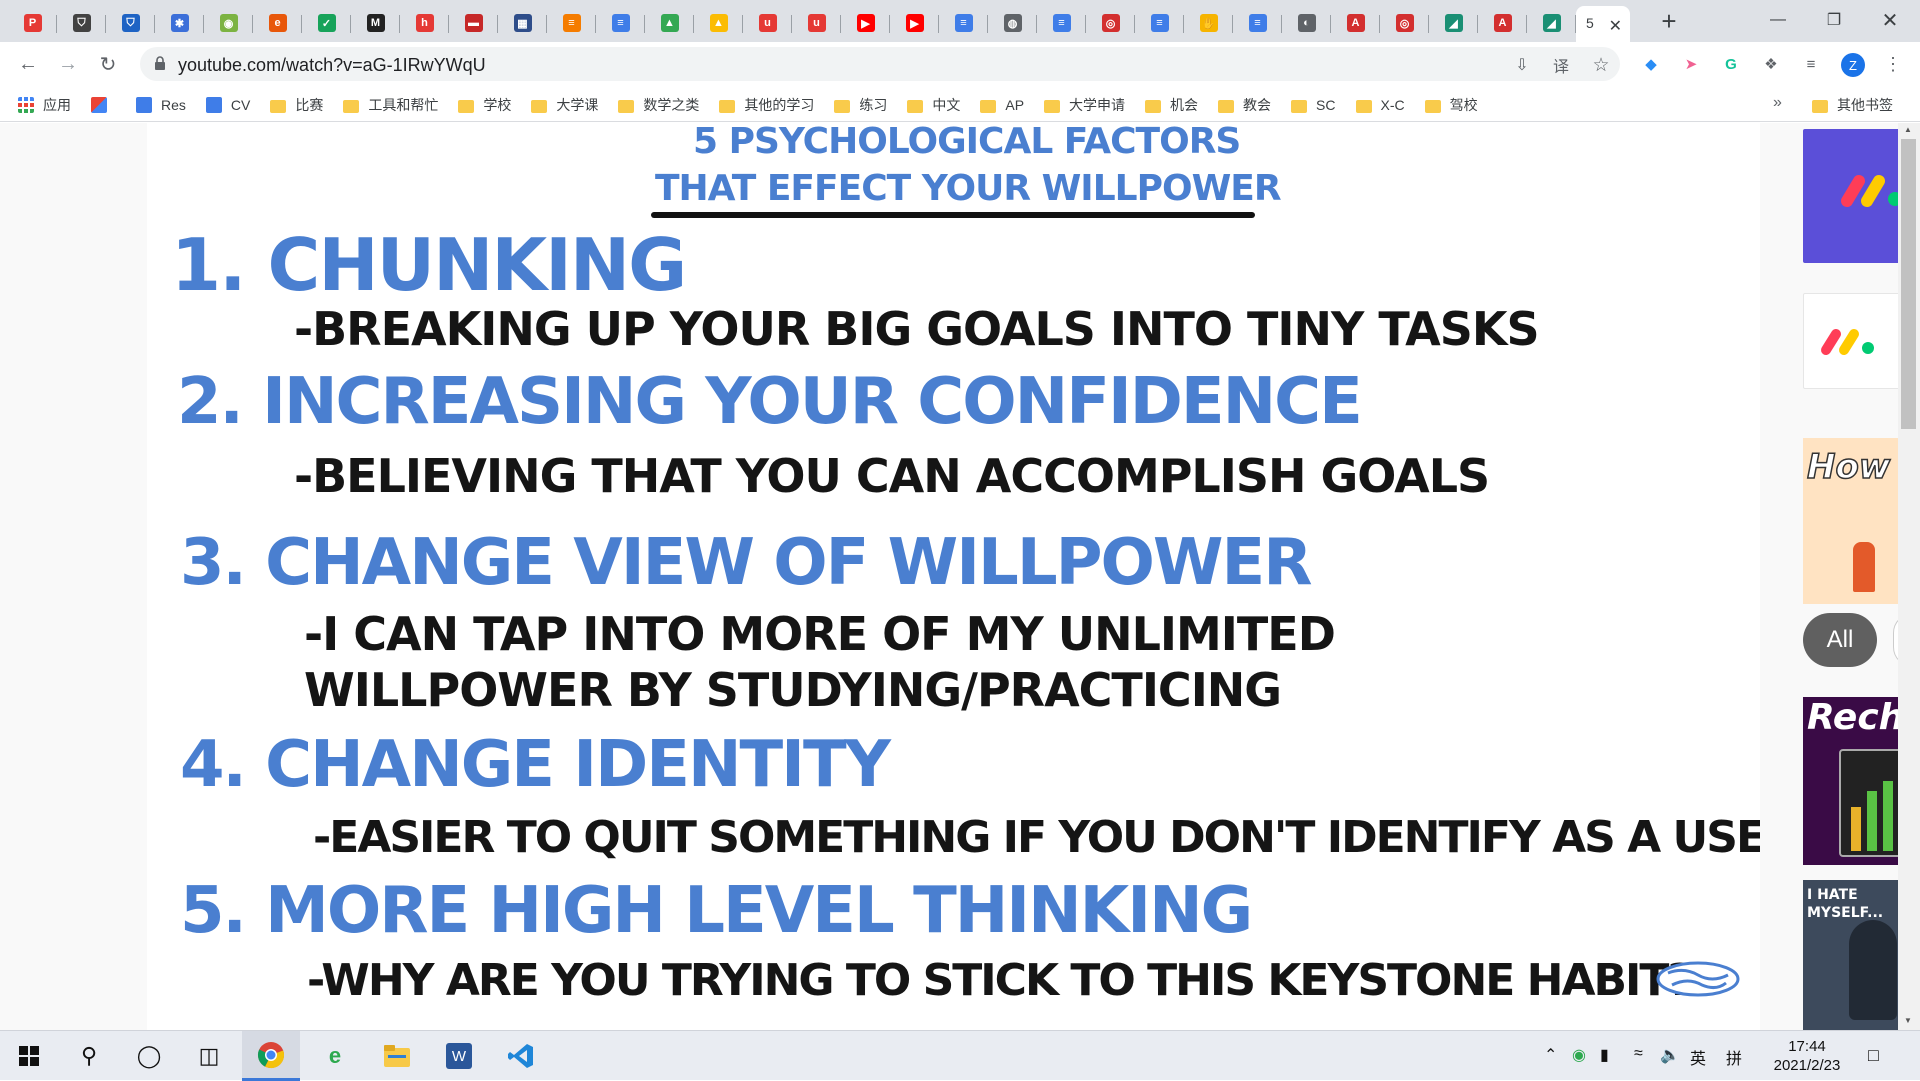 The width and height of the screenshot is (1920, 1081). I want to click on taskbar-word: W, so click(459, 1056).